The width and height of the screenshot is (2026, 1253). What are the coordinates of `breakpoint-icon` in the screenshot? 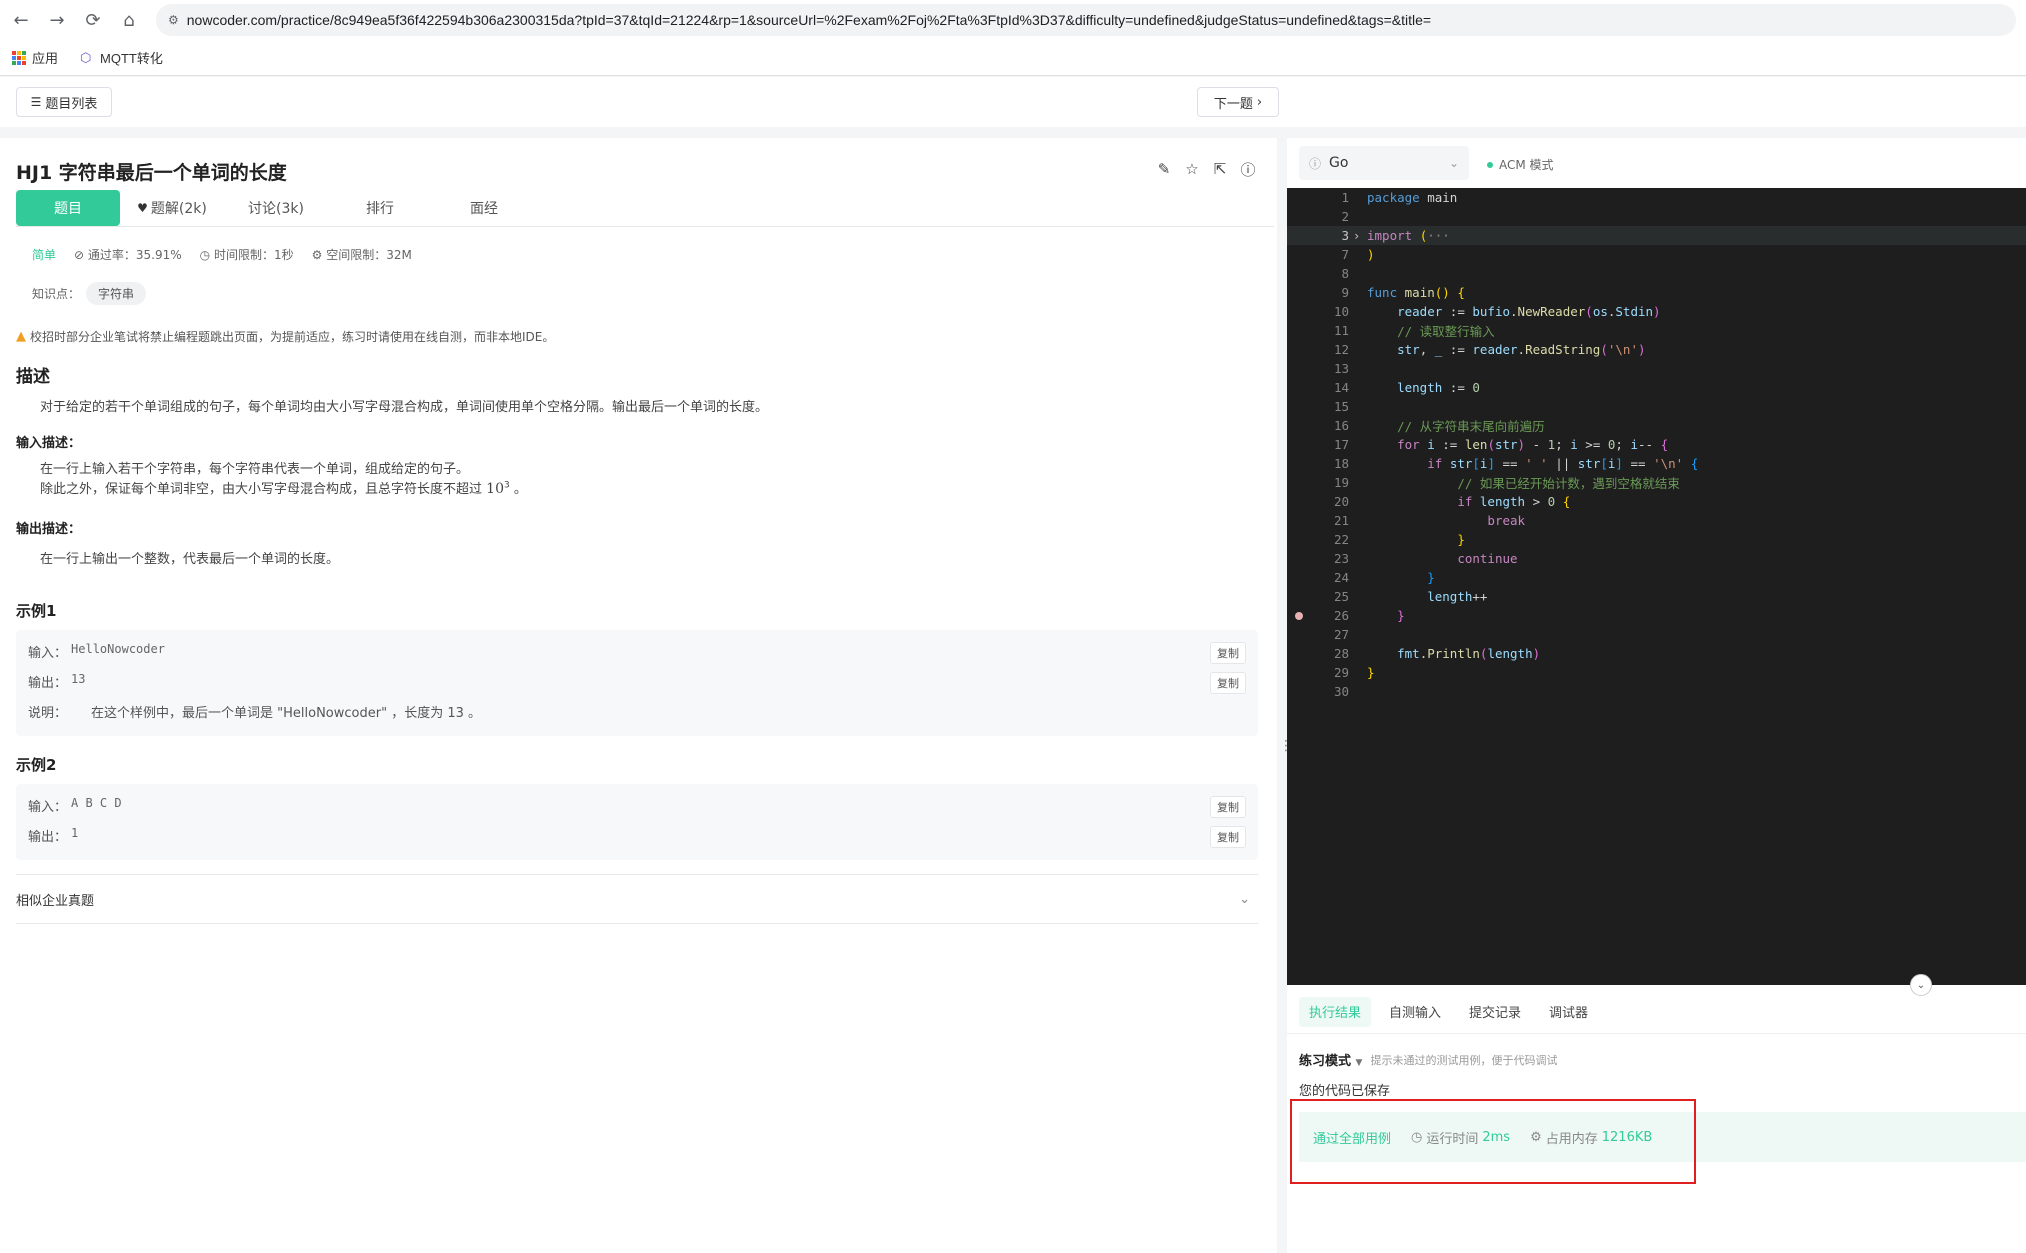 It's located at (1299, 615).